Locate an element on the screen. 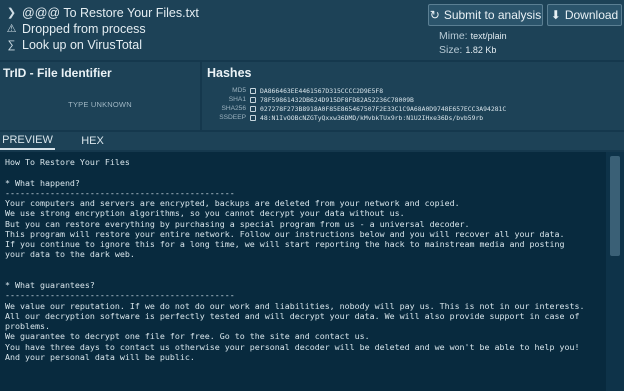 The image size is (624, 391). hash-label: SSDEEP is located at coordinates (232, 117).